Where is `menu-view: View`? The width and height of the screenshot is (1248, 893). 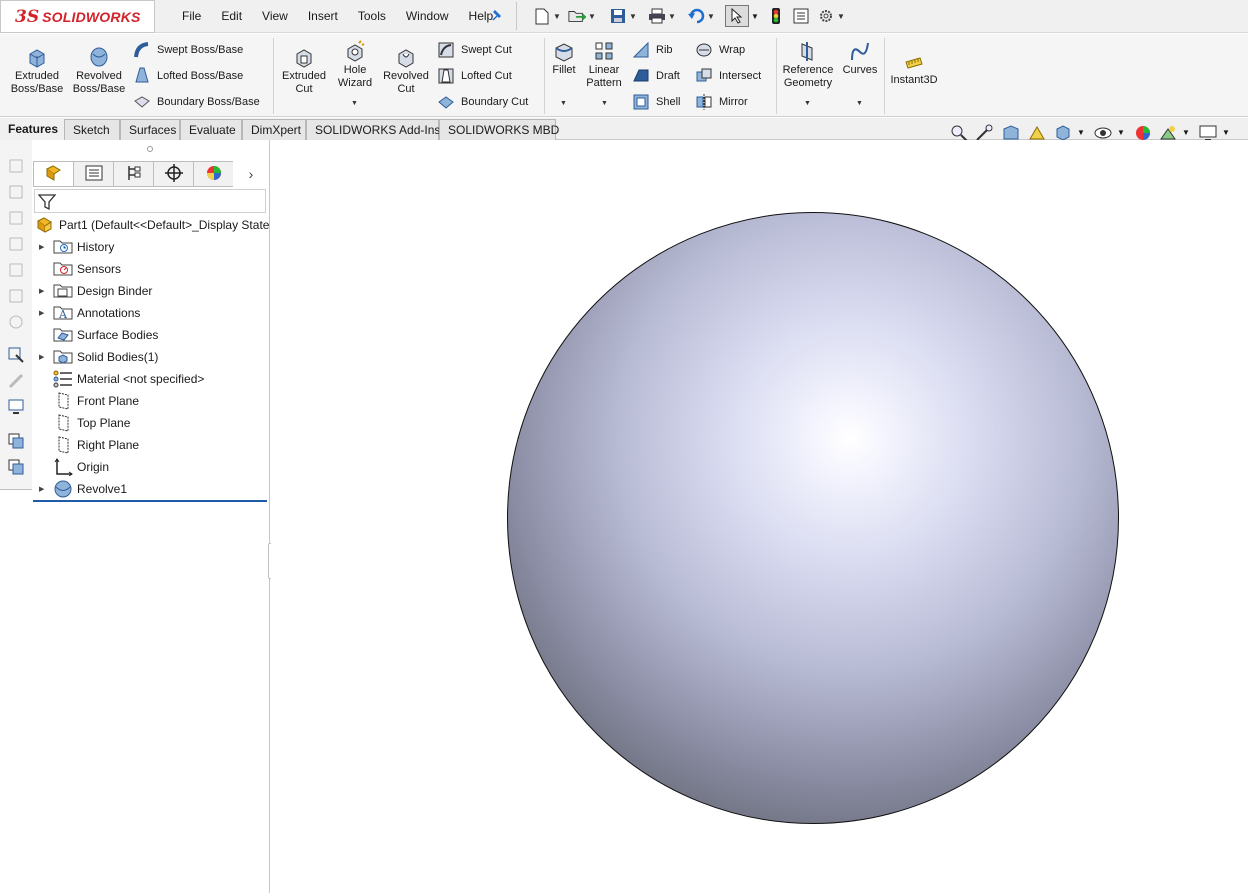
menu-view: View is located at coordinates (275, 16).